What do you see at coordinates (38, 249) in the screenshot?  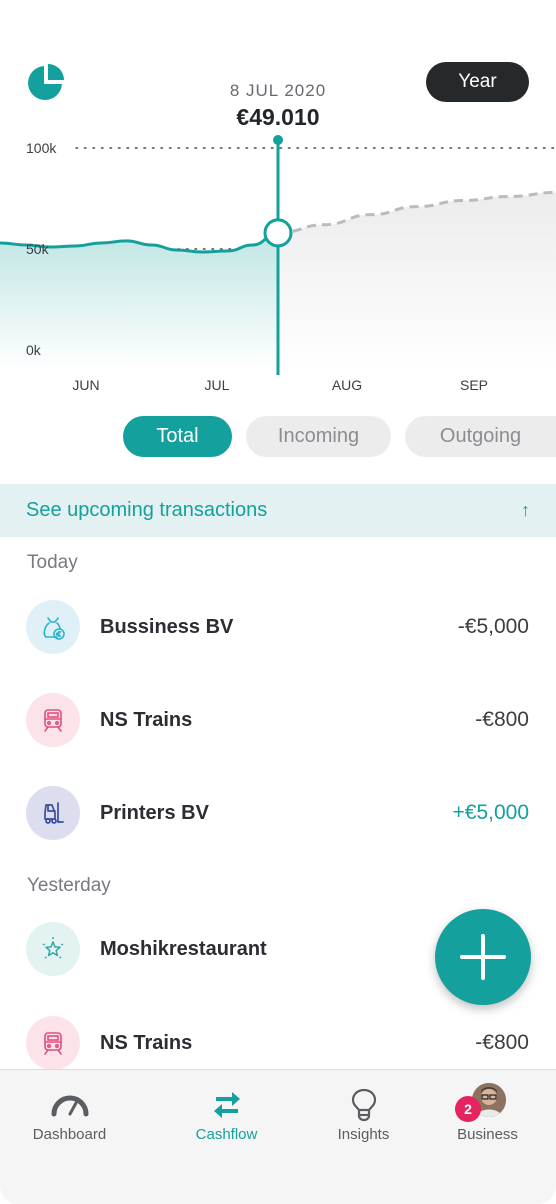 I see `y-tick-label: 50k` at bounding box center [38, 249].